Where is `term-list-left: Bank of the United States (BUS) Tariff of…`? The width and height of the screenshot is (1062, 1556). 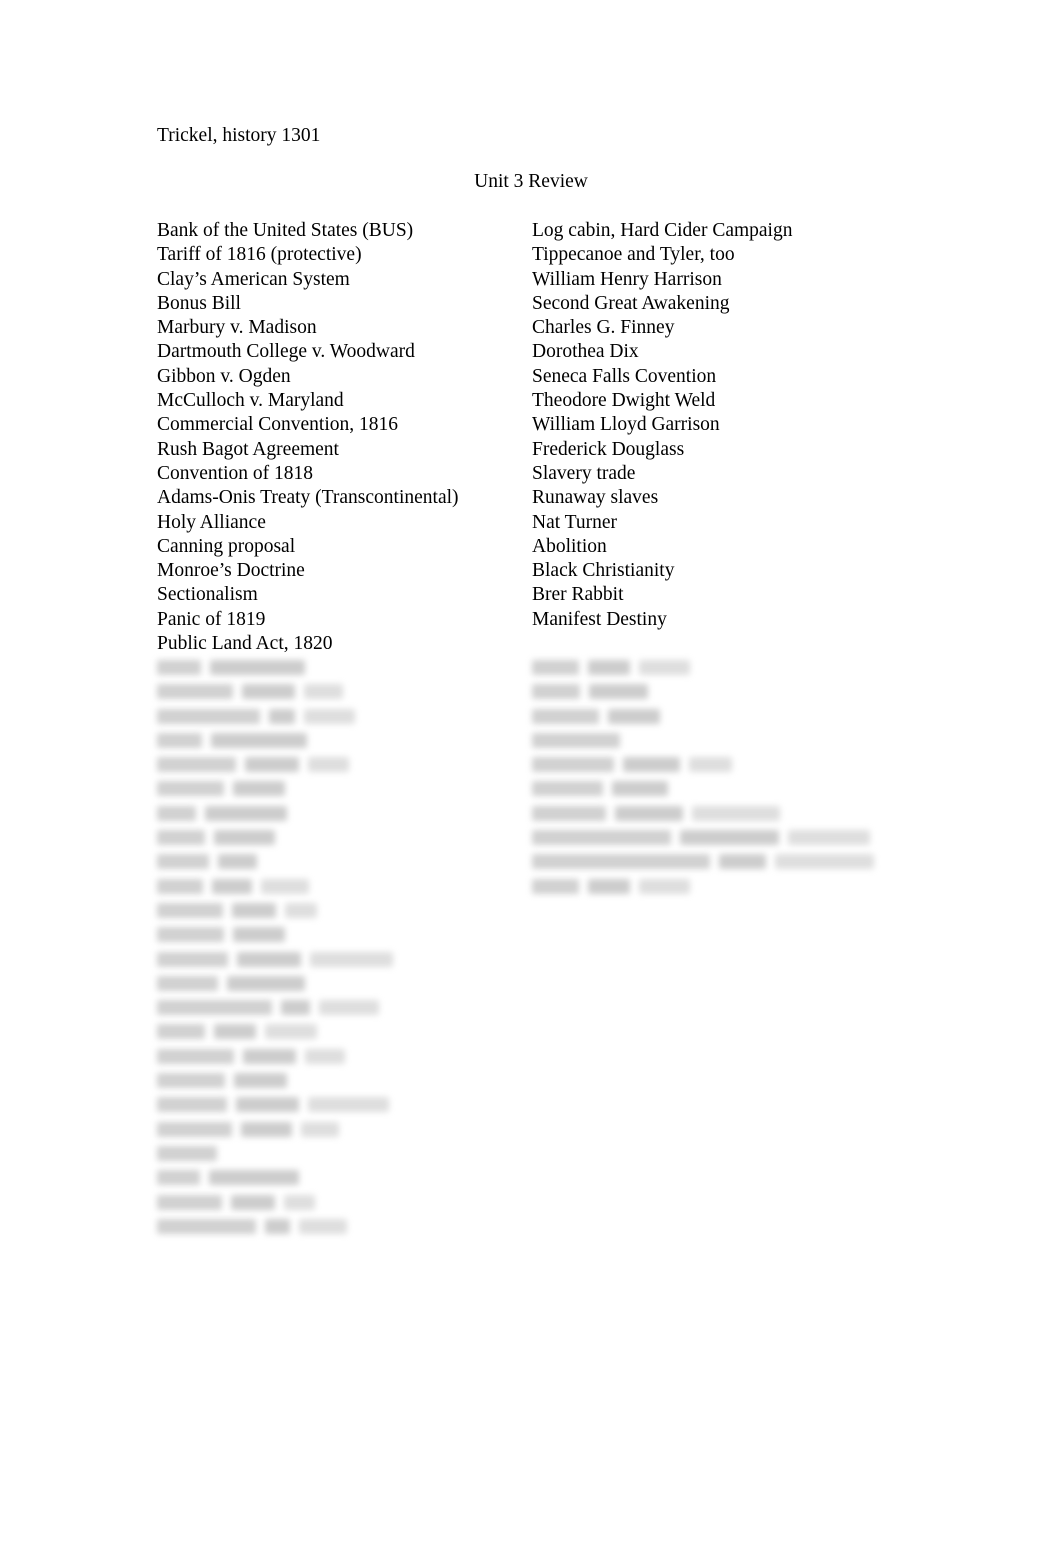
term-list-left: Bank of the United States (BUS) Tariff of… is located at coordinates (337, 437).